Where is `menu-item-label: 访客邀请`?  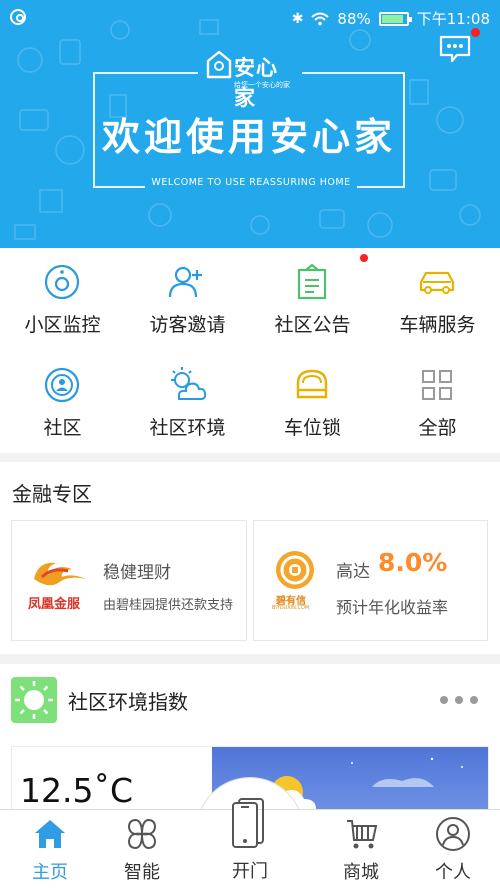
menu-item-label: 访客邀请 is located at coordinates (187, 325).